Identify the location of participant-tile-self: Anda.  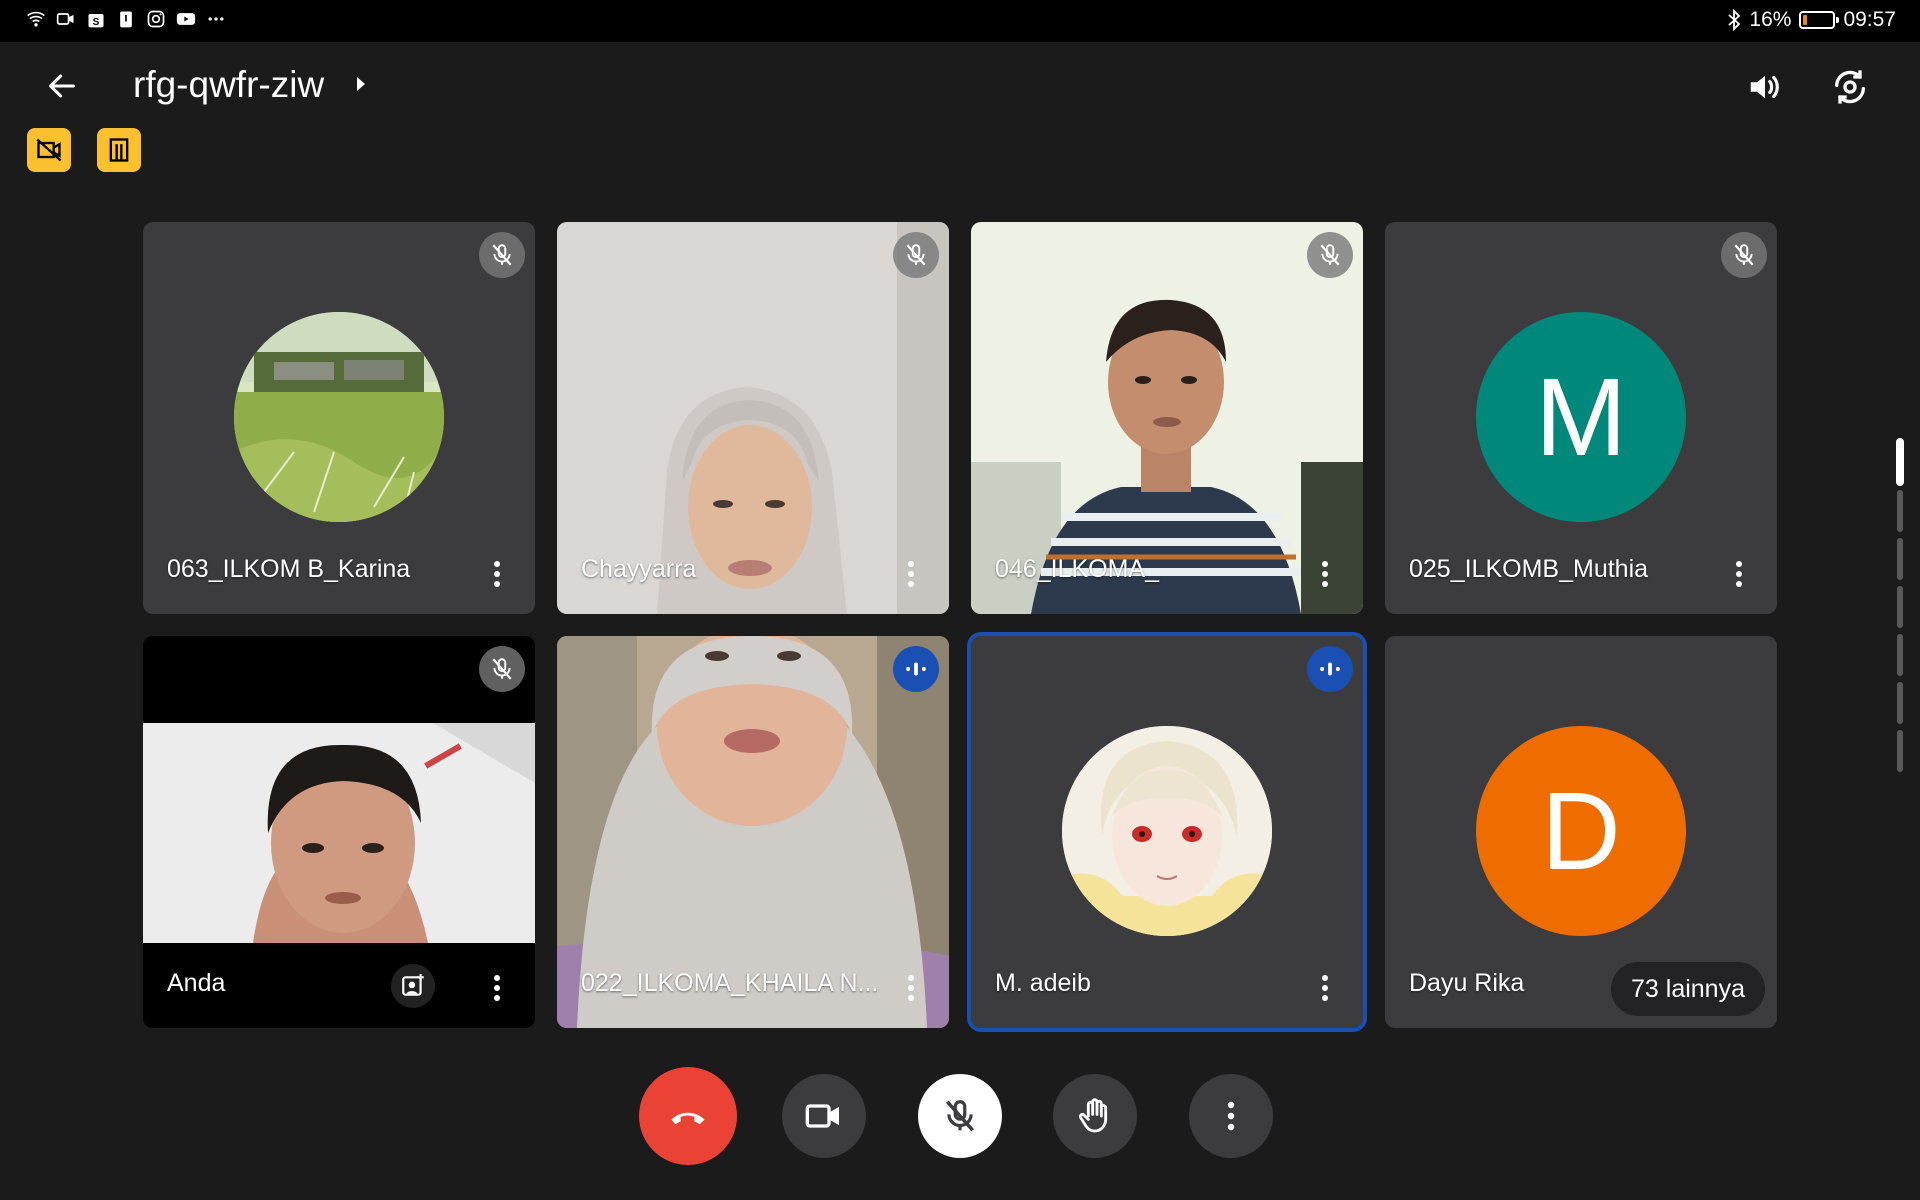
(339, 832).